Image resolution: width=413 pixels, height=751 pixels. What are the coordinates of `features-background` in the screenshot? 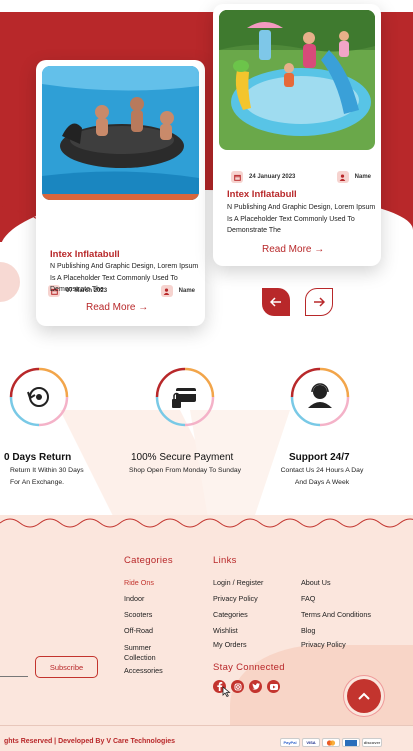 It's located at (175, 470).